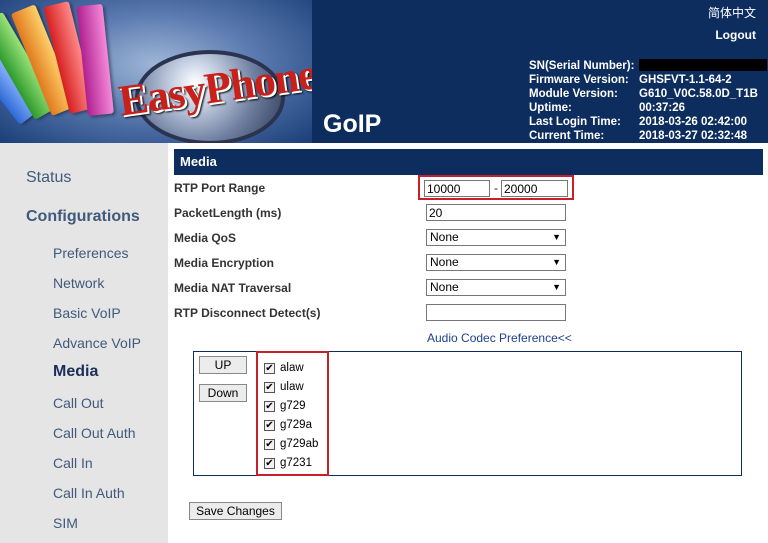  What do you see at coordinates (233, 288) in the screenshot?
I see `media-nat-traversal-label: Media NAT Traversal` at bounding box center [233, 288].